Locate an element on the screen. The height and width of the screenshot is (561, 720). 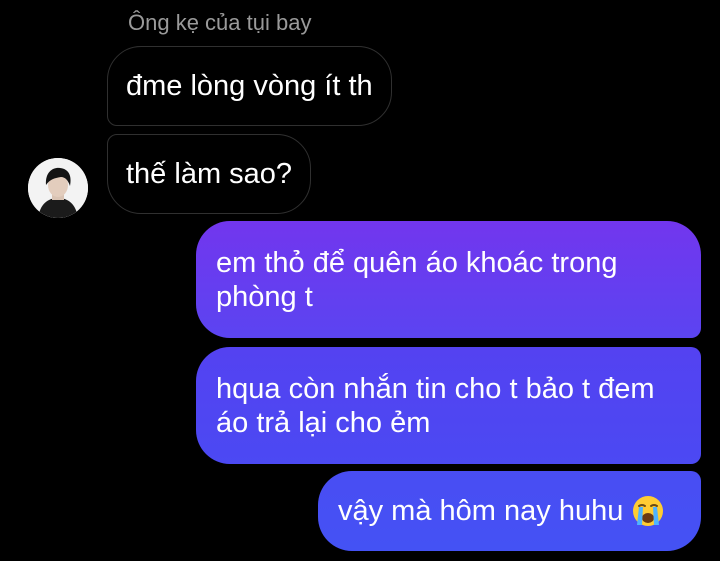
message-text: vậy mà hôm nay huhu is located at coordinates (481, 511).